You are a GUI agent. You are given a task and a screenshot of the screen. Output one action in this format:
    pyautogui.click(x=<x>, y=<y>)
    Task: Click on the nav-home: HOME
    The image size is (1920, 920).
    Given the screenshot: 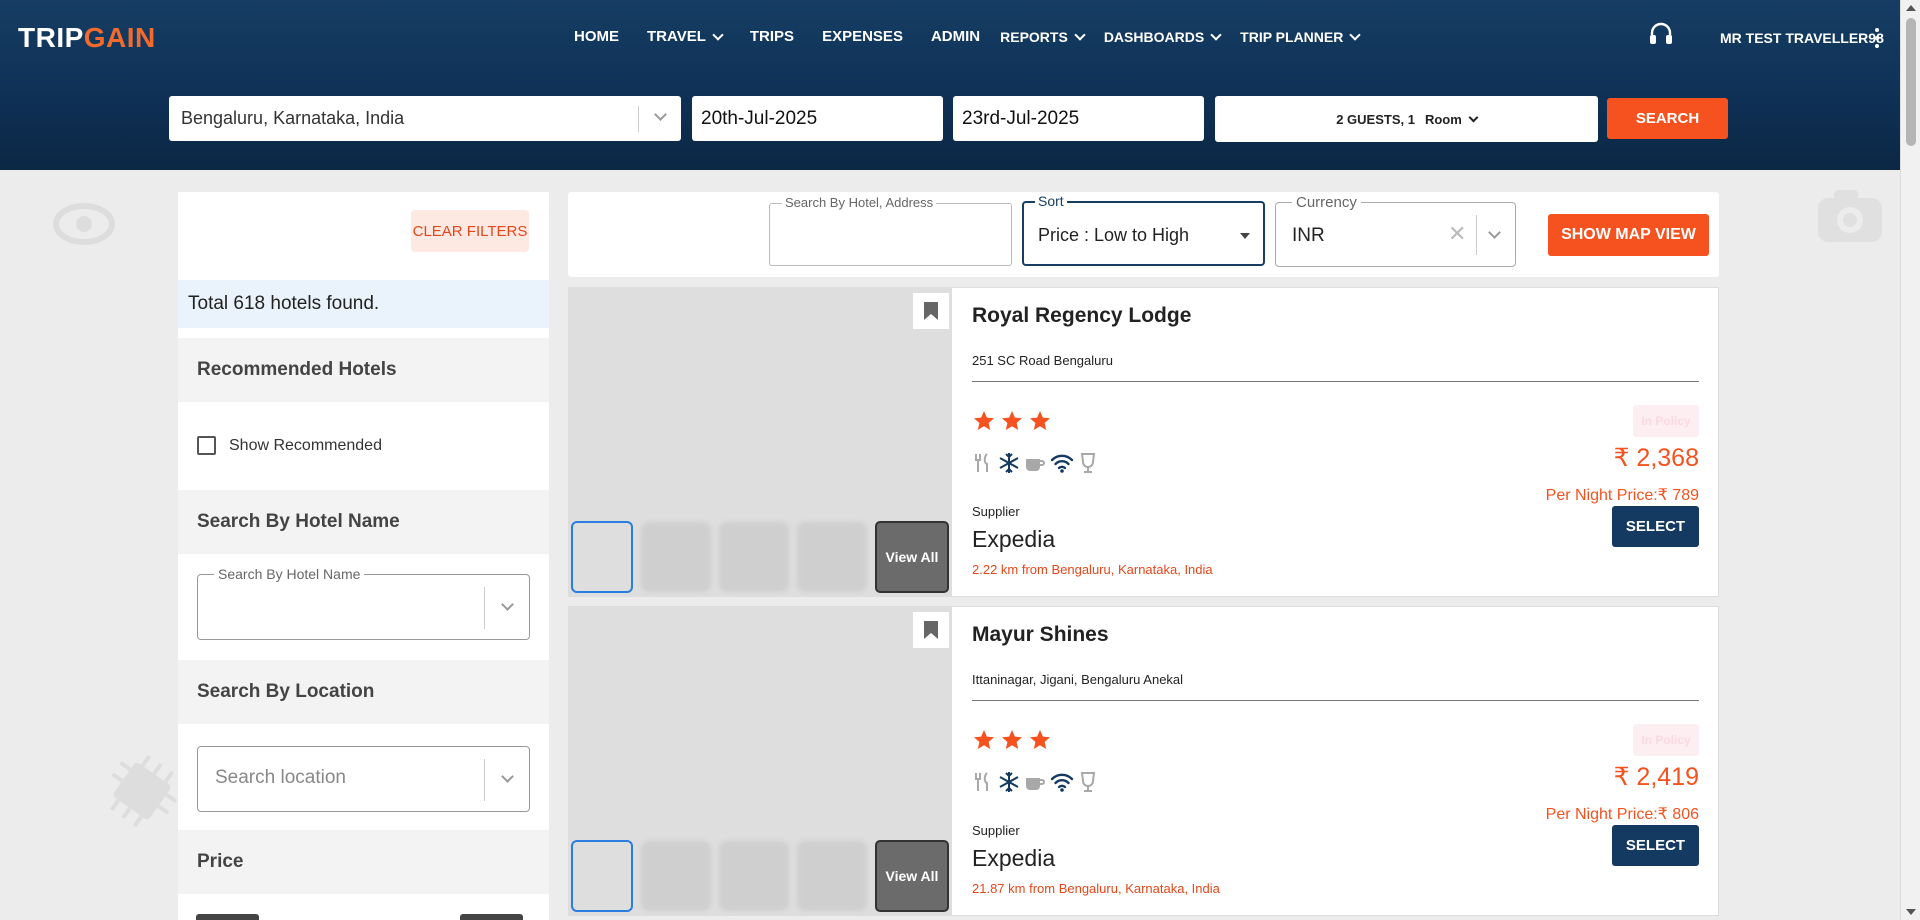 What is the action you would take?
    pyautogui.click(x=596, y=36)
    